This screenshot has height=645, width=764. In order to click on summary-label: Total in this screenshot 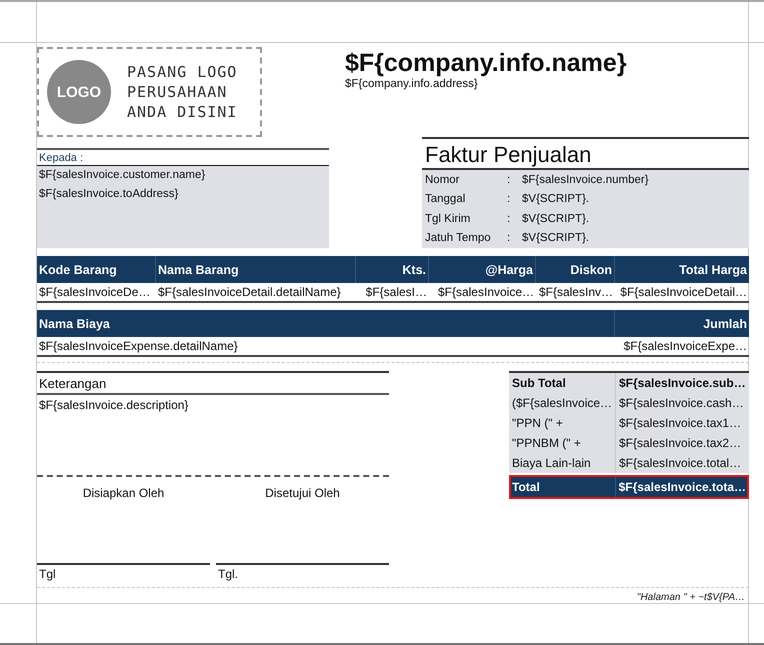, I will do `click(526, 487)`.